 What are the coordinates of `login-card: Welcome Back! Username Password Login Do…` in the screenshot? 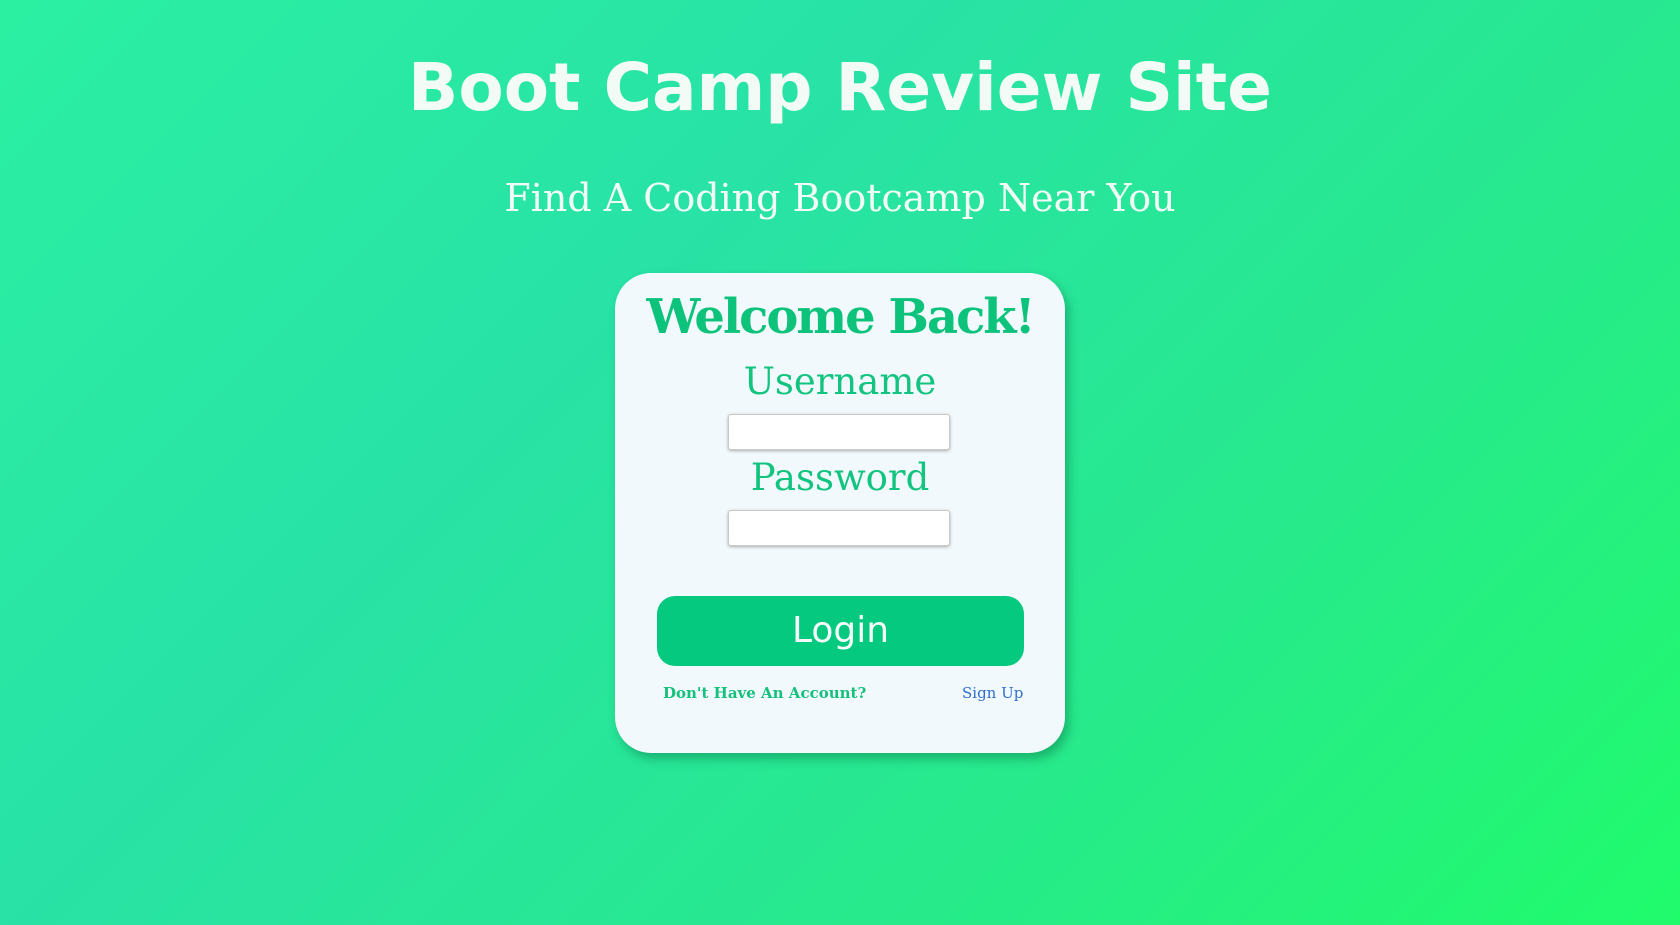 It's located at (840, 513).